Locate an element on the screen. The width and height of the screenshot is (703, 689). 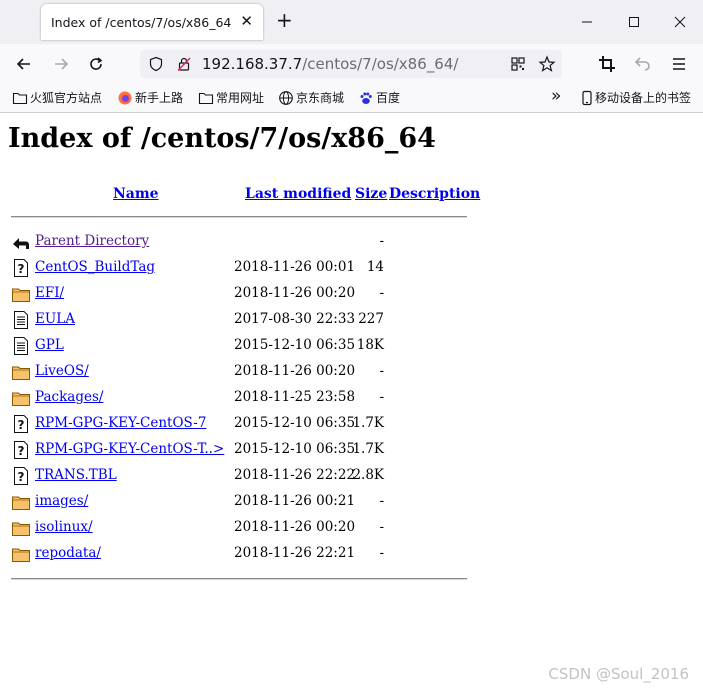
new-tab-button: + is located at coordinates (284, 20).